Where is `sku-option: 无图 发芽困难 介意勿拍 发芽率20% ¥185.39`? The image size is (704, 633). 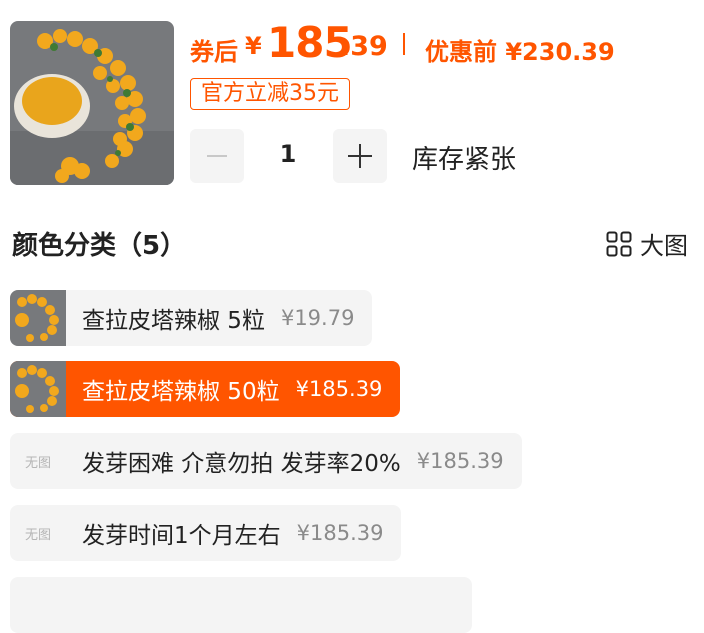 sku-option: 无图 发芽困难 介意勿拍 发芽率20% ¥185.39 is located at coordinates (266, 461).